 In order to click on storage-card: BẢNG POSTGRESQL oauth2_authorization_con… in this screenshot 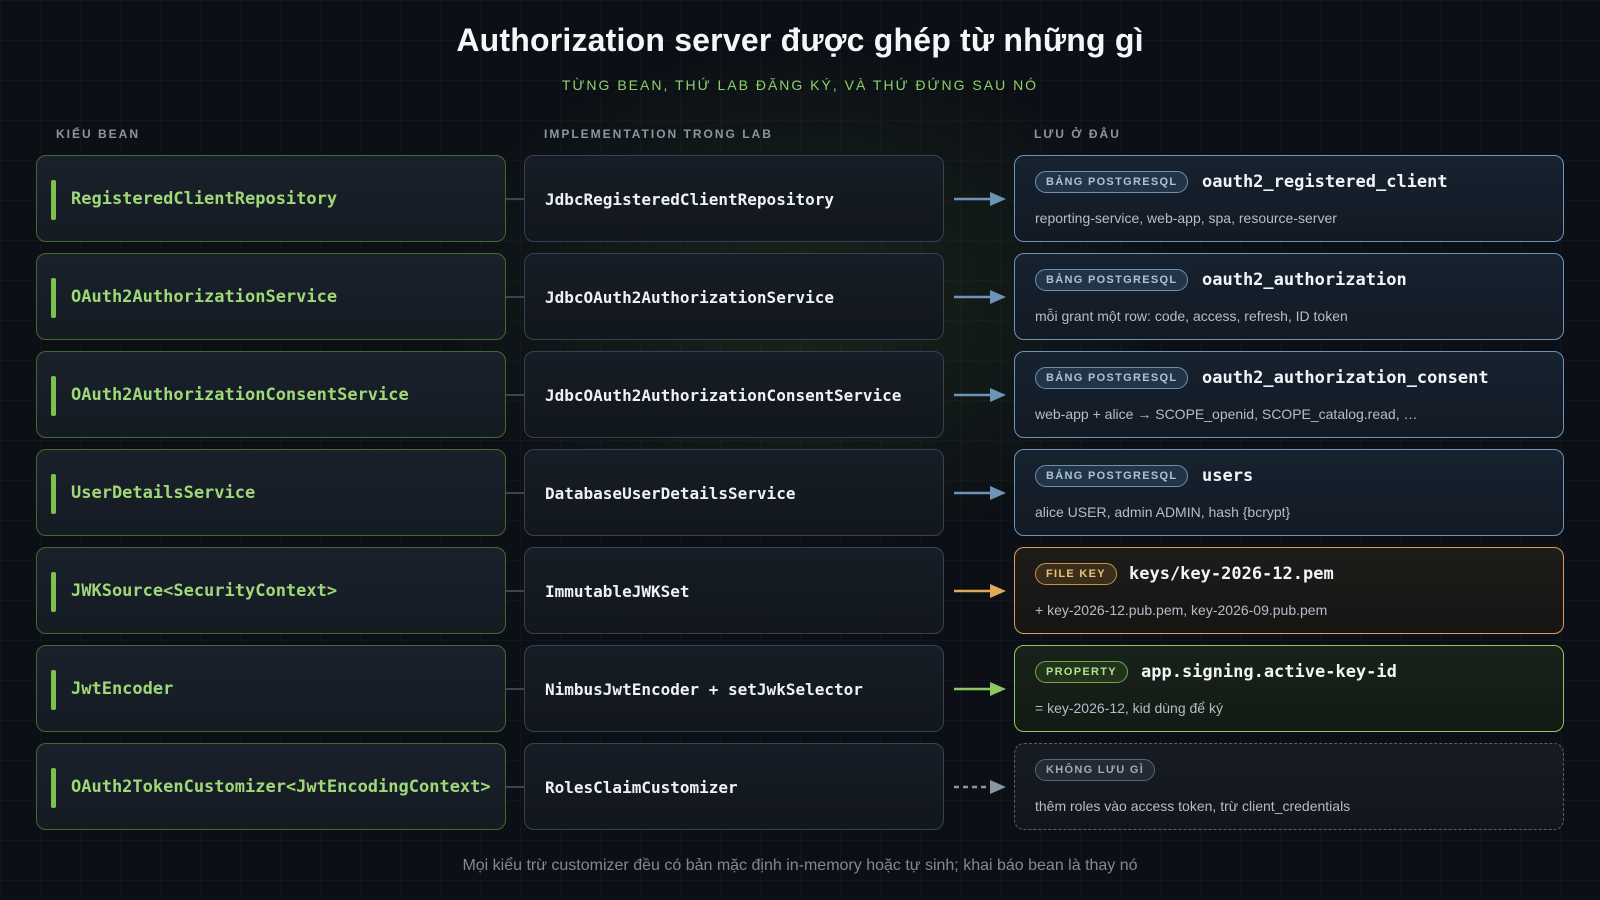, I will do `click(1289, 394)`.